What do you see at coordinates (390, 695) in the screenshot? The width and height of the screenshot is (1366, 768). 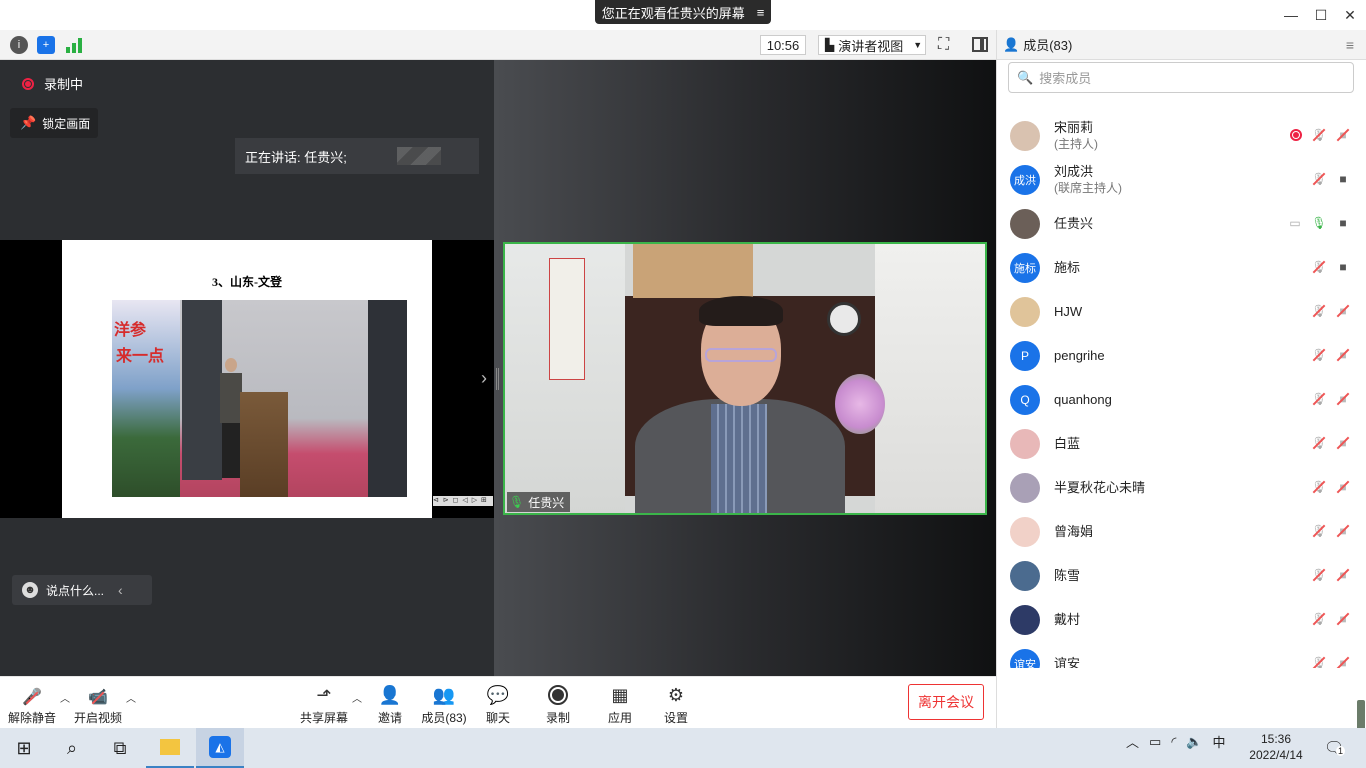 I see `add-user-icon: 👤` at bounding box center [390, 695].